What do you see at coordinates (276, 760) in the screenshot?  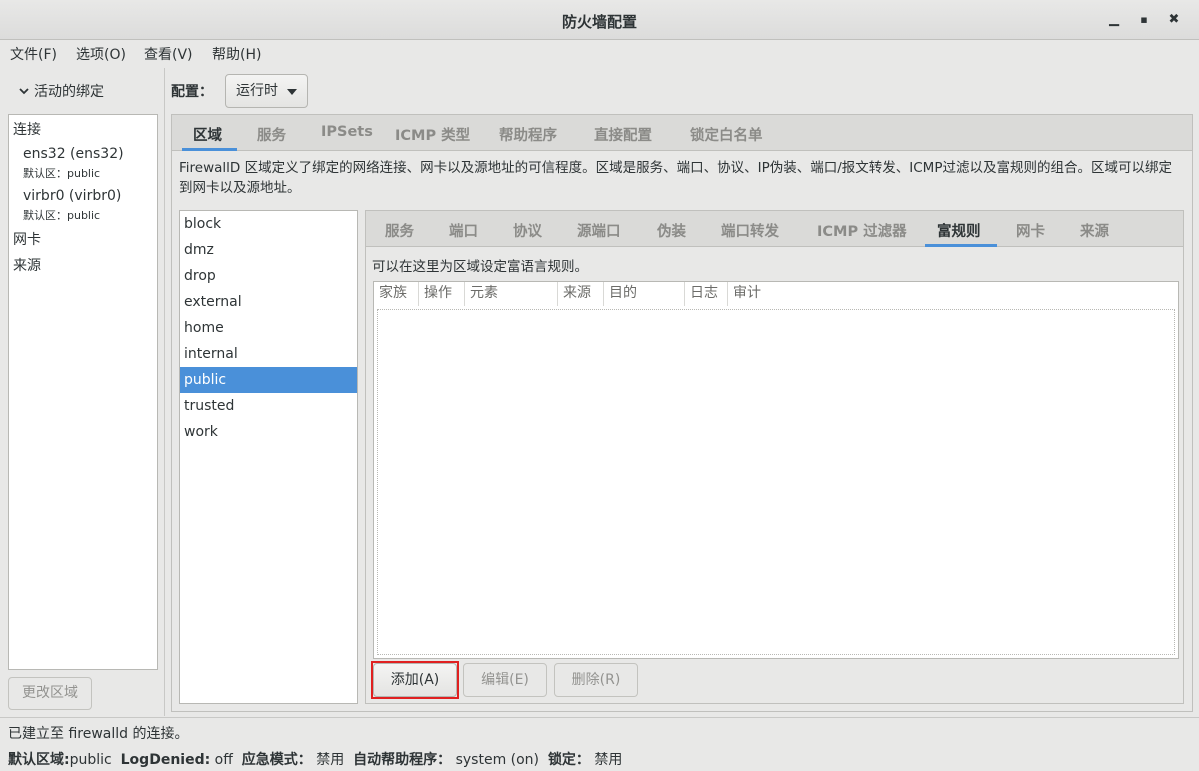 I see `panic-mode-label: 应急模式：` at bounding box center [276, 760].